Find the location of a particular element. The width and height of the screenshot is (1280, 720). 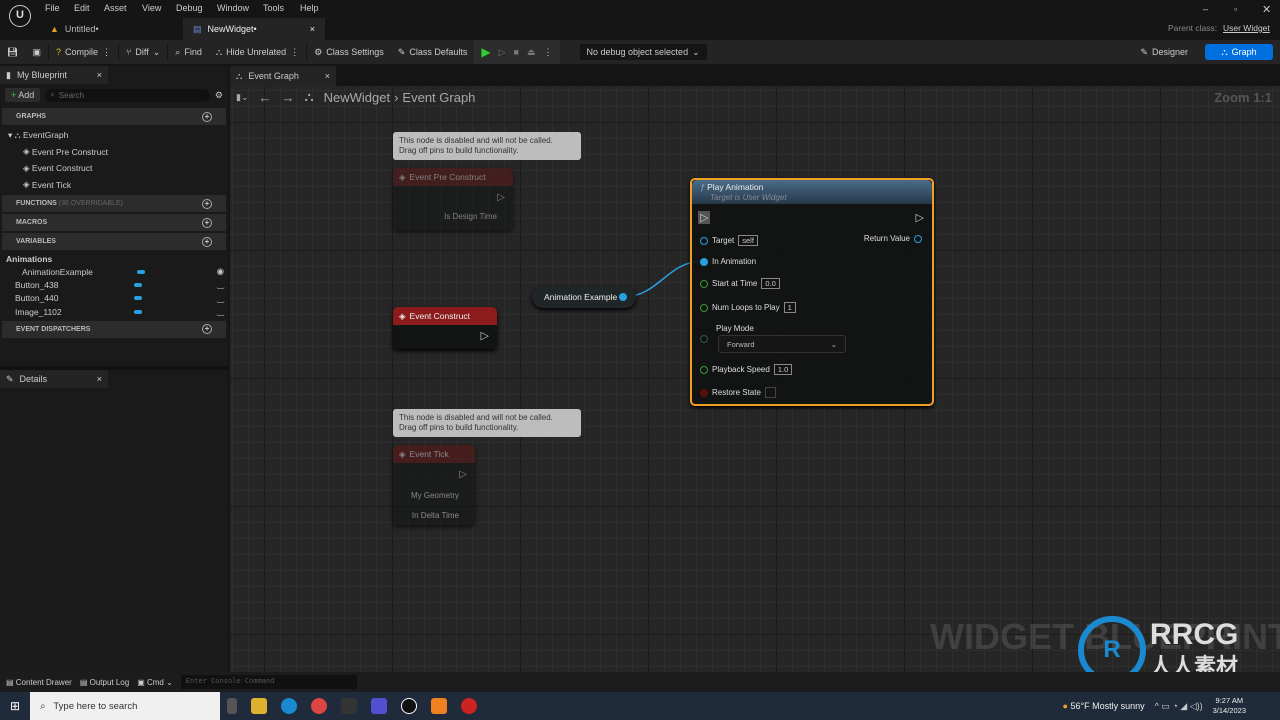

play-mode-dropdown: Forward ⌄ is located at coordinates (782, 344).